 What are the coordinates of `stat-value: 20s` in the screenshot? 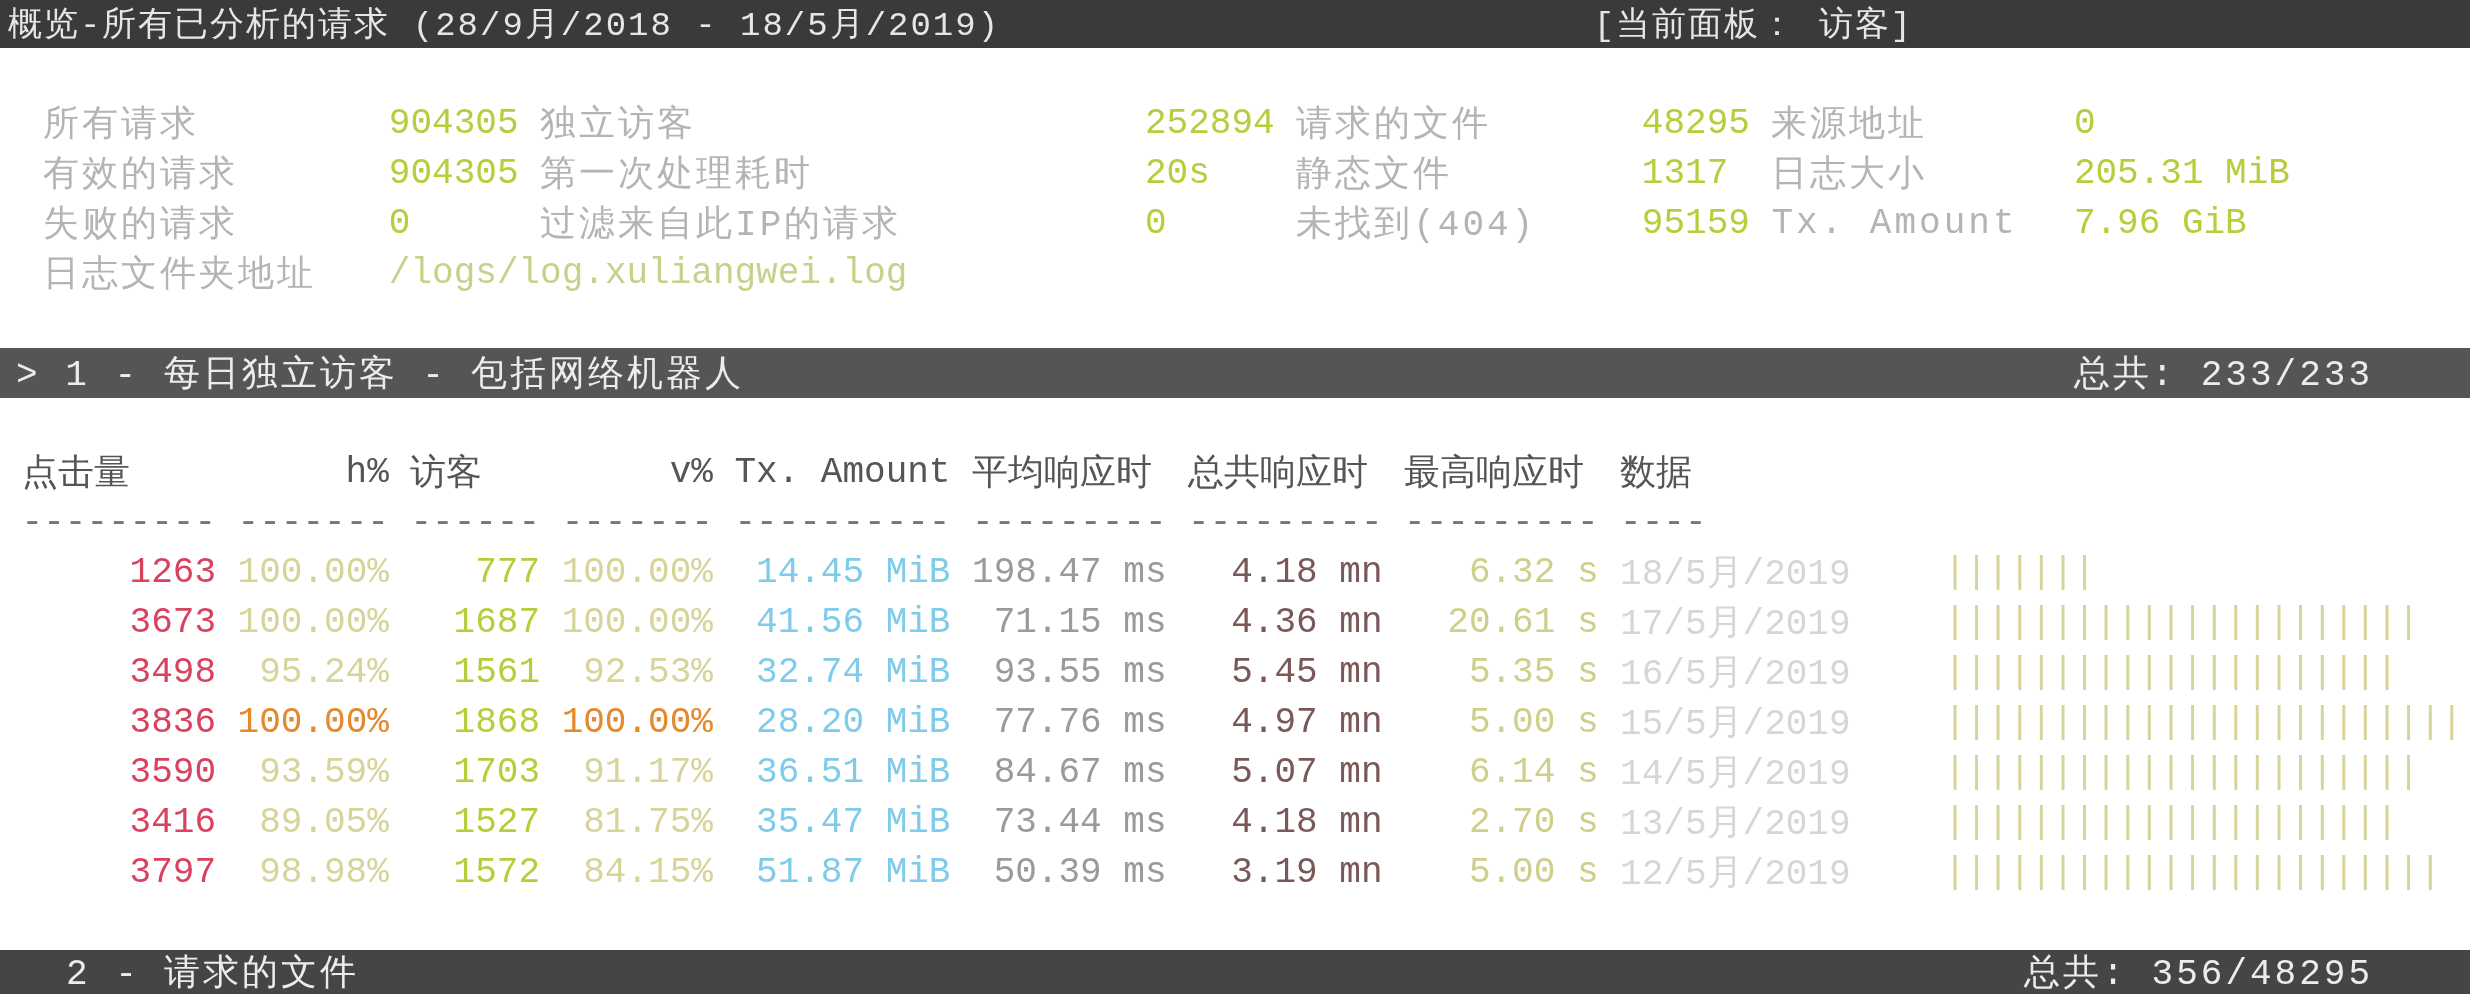 It's located at (1177, 173).